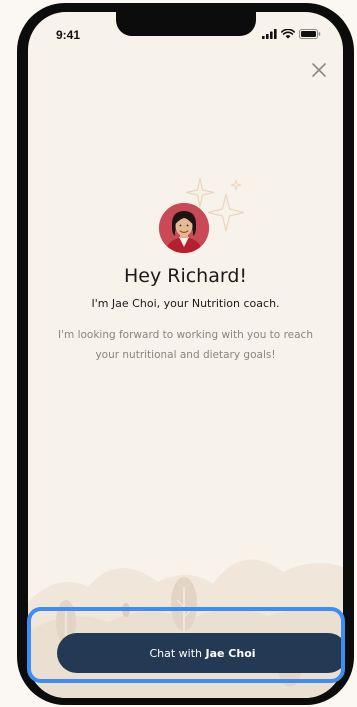 This screenshot has height=707, width=357. I want to click on close-icon, so click(319, 70).